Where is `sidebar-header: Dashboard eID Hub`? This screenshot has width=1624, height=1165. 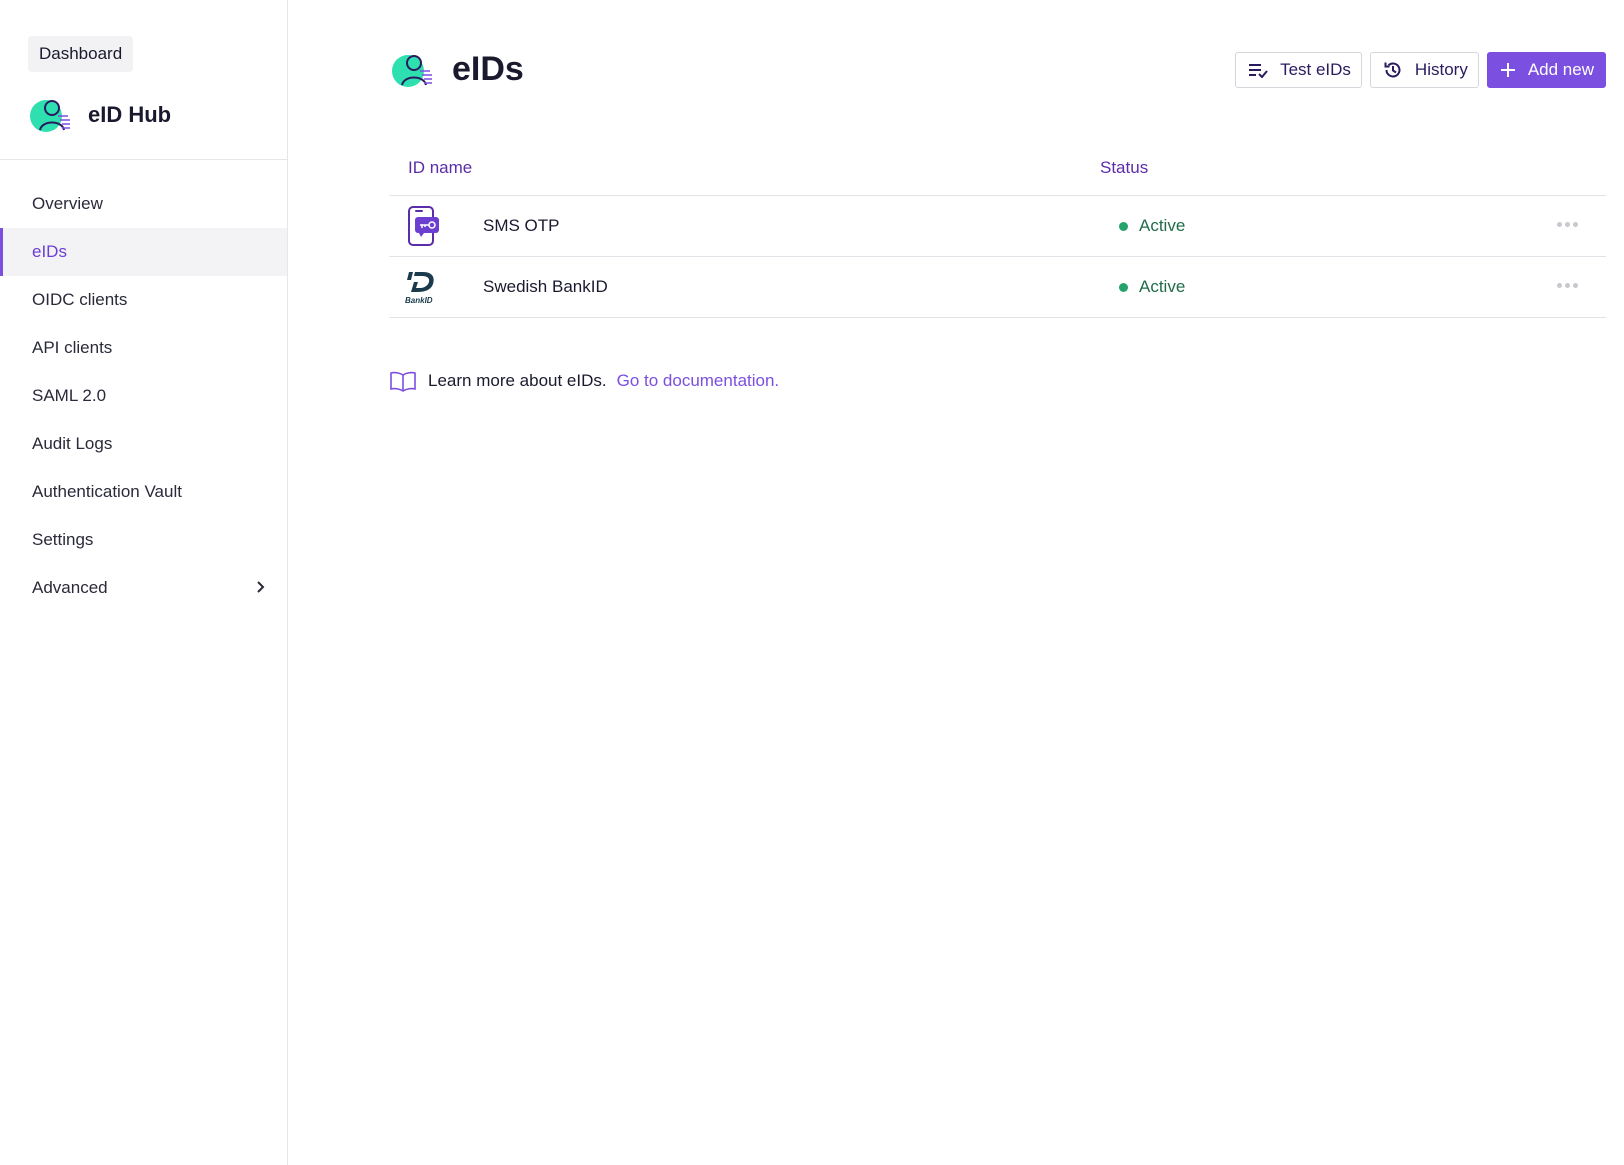 sidebar-header: Dashboard eID Hub is located at coordinates (143, 80).